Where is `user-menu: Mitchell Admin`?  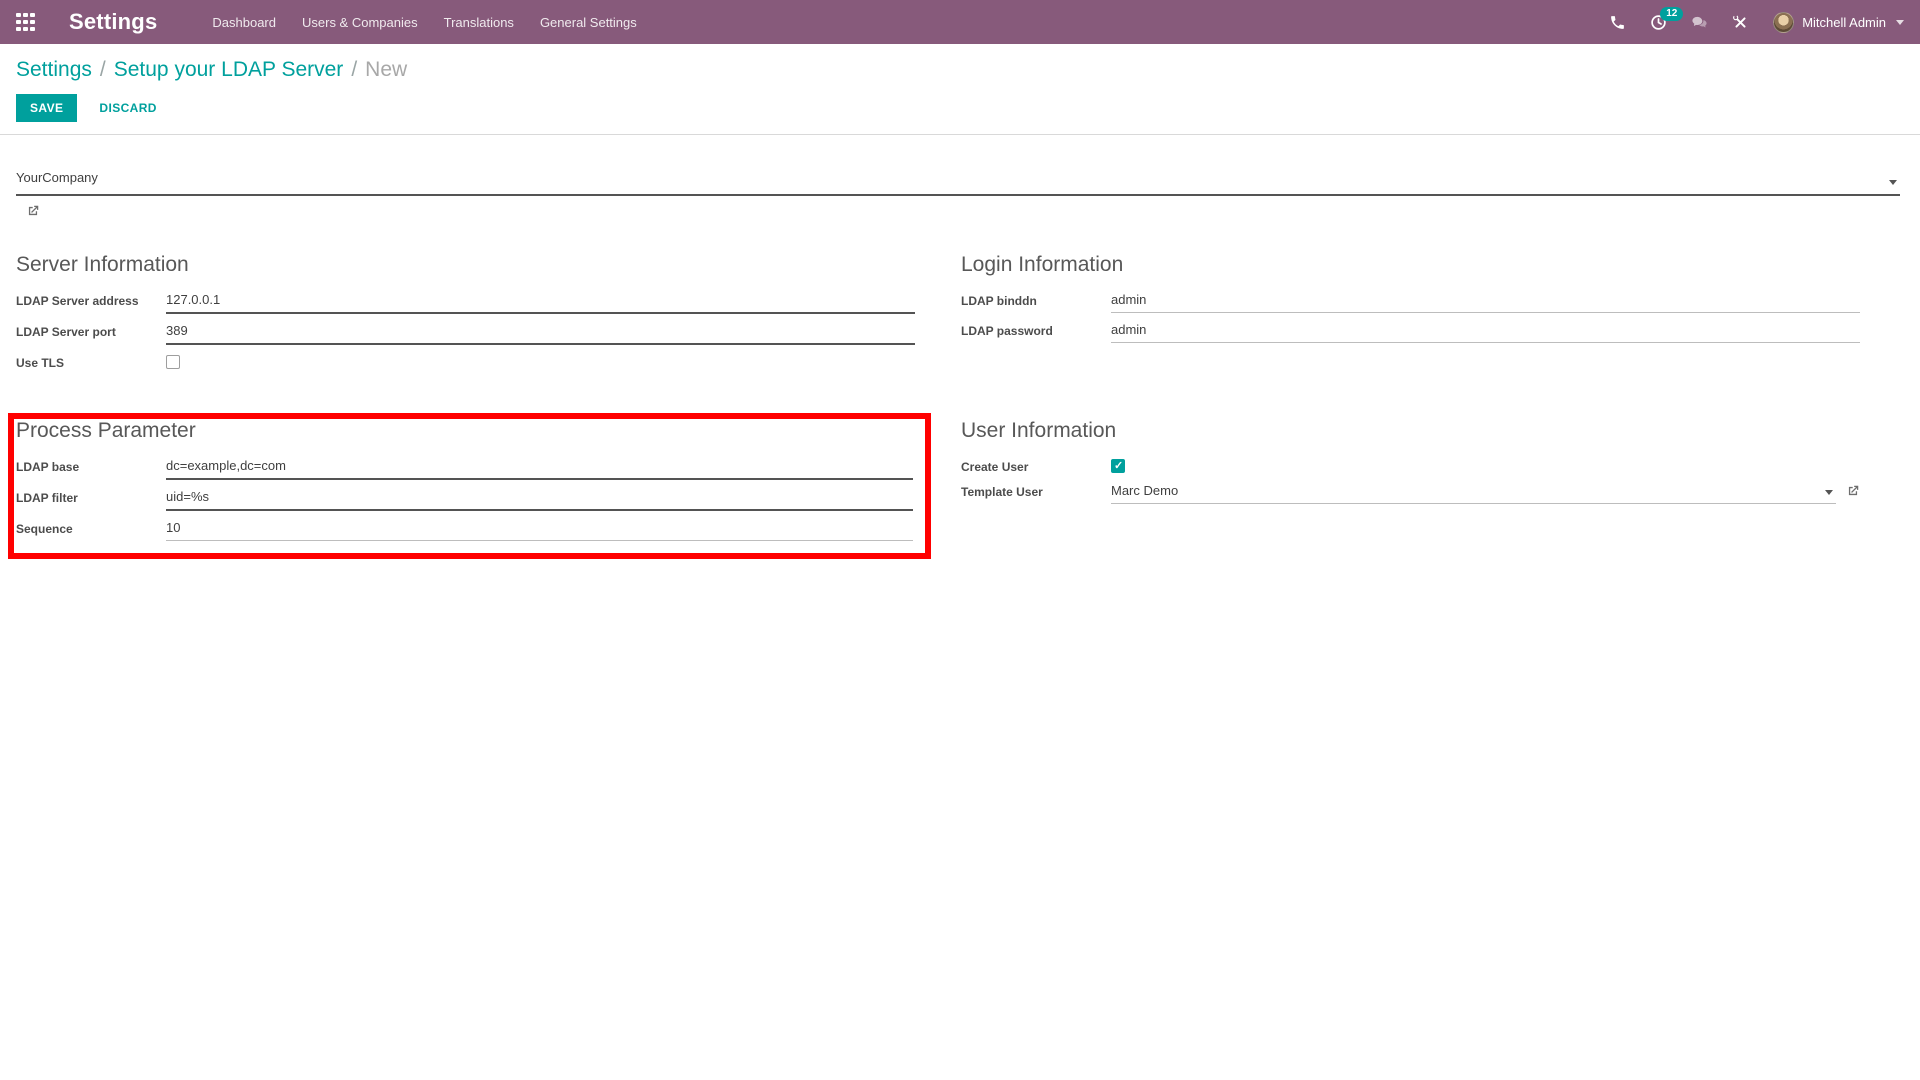 user-menu: Mitchell Admin is located at coordinates (1838, 22).